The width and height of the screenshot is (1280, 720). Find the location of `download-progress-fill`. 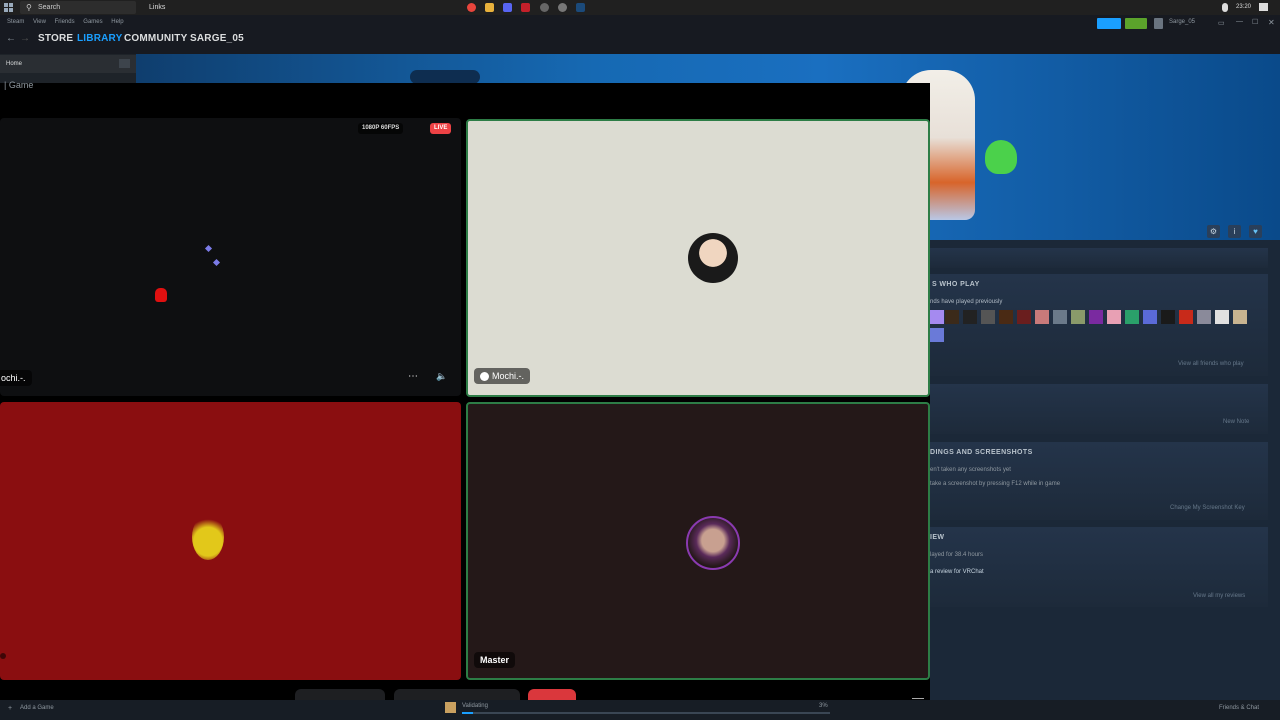

download-progress-fill is located at coordinates (468, 713).